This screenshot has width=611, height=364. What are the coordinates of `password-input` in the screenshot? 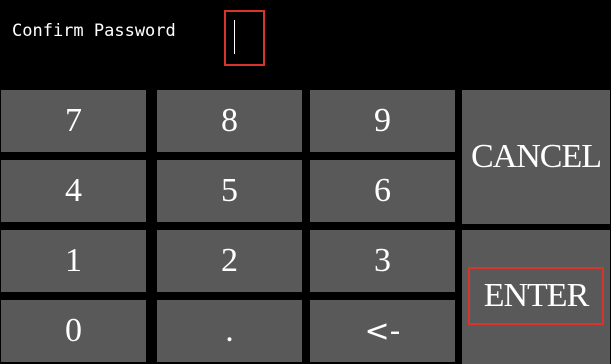 It's located at (244, 38).